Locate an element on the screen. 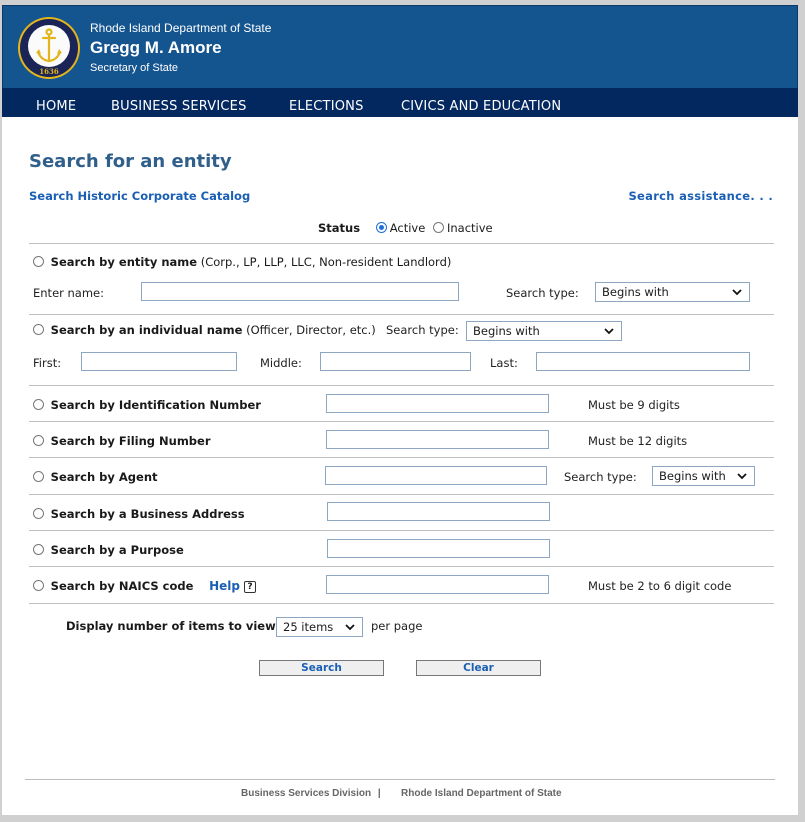 The width and height of the screenshot is (805, 822). agent-search-type-select: Begins with is located at coordinates (703, 476).